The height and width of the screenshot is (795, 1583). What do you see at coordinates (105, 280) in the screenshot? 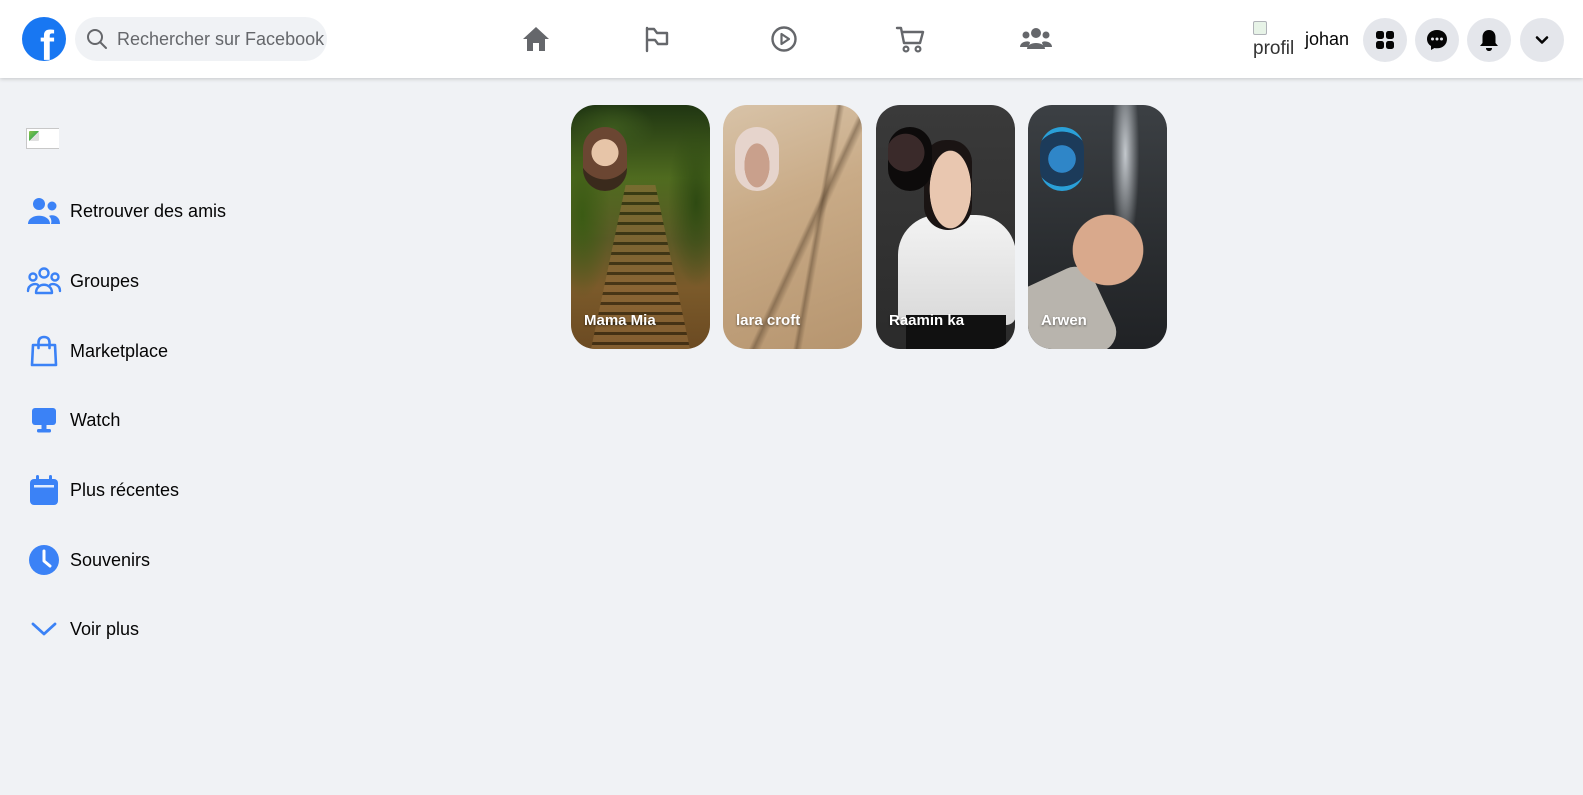
I see `sidebar-item-label: Groupes` at bounding box center [105, 280].